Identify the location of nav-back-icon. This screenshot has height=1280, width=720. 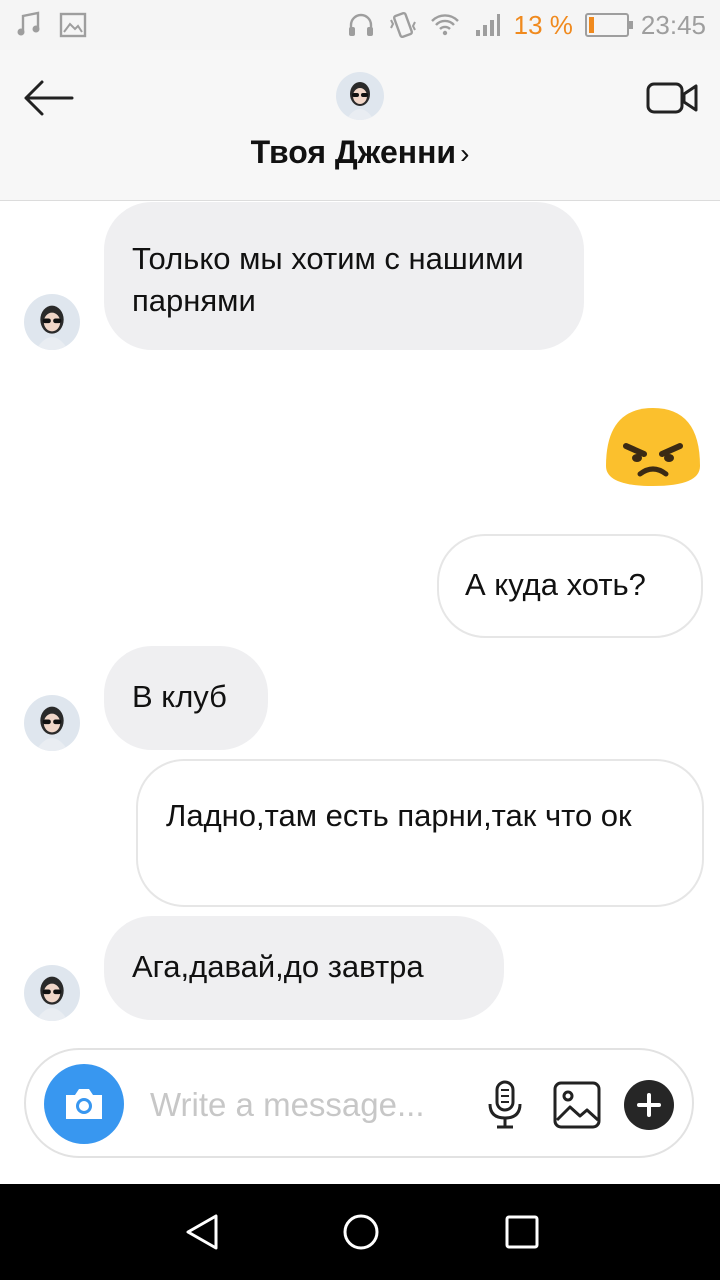
(202, 1232).